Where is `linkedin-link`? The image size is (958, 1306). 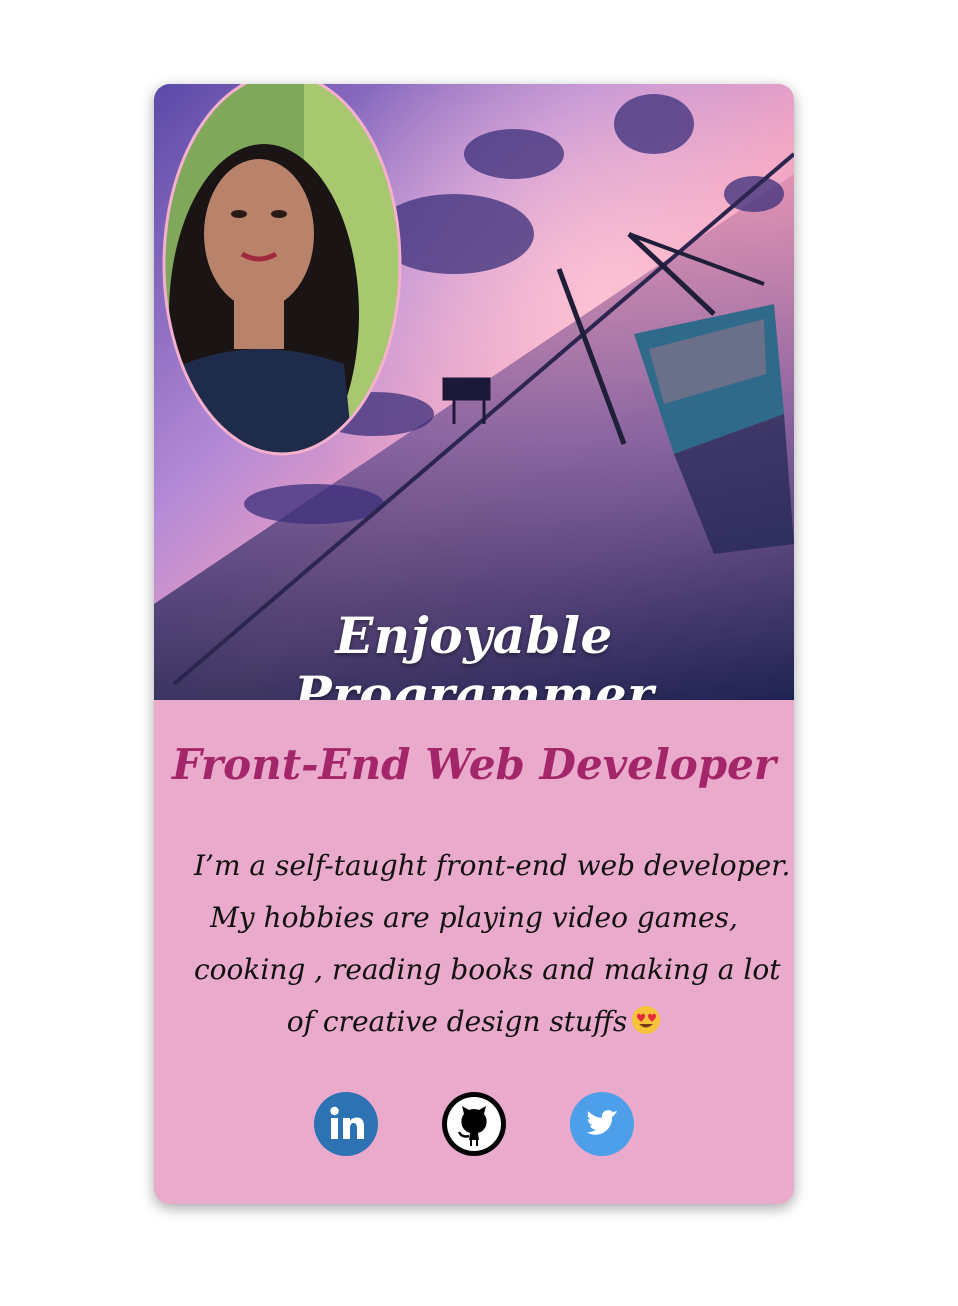
linkedin-link is located at coordinates (346, 1124).